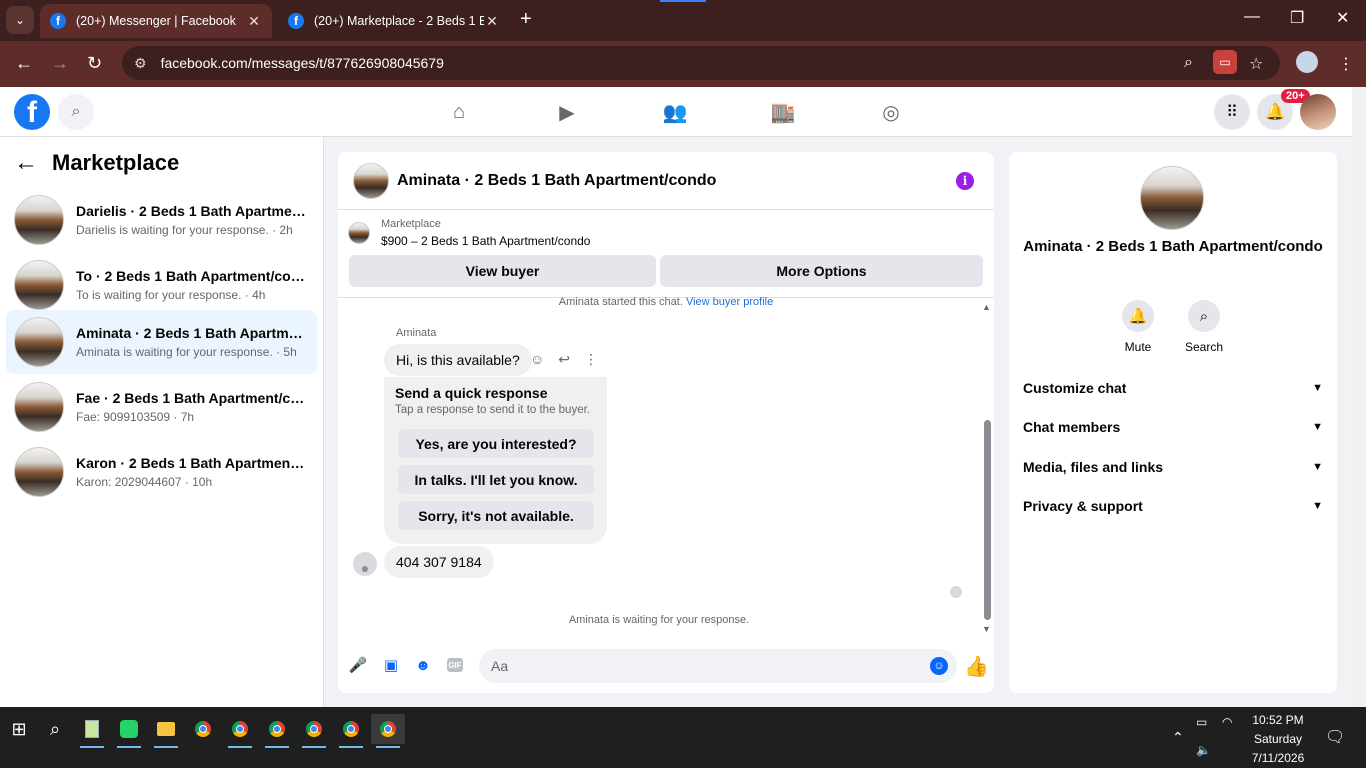  Describe the element at coordinates (358, 665) in the screenshot. I see `microphone-icon: 🎤` at that location.